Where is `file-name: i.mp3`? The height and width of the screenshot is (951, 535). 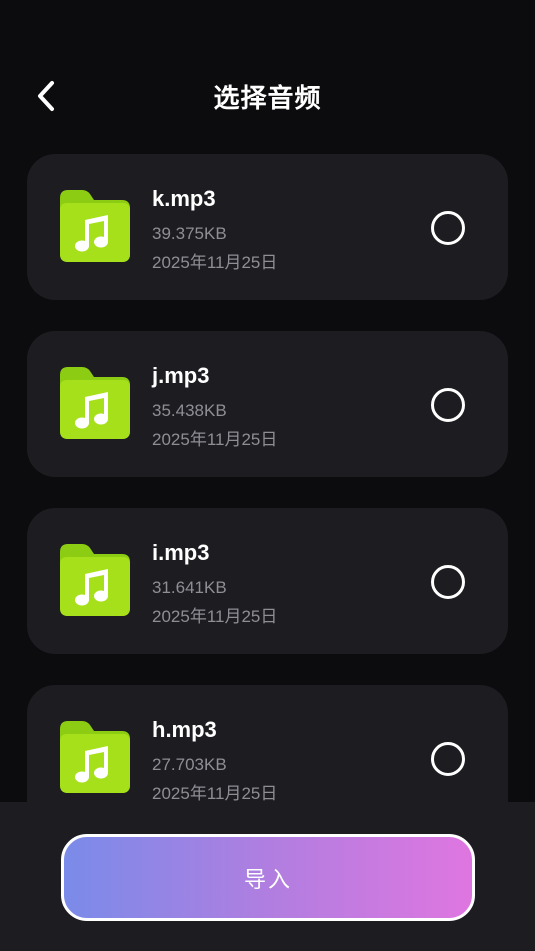 file-name: i.mp3 is located at coordinates (181, 552).